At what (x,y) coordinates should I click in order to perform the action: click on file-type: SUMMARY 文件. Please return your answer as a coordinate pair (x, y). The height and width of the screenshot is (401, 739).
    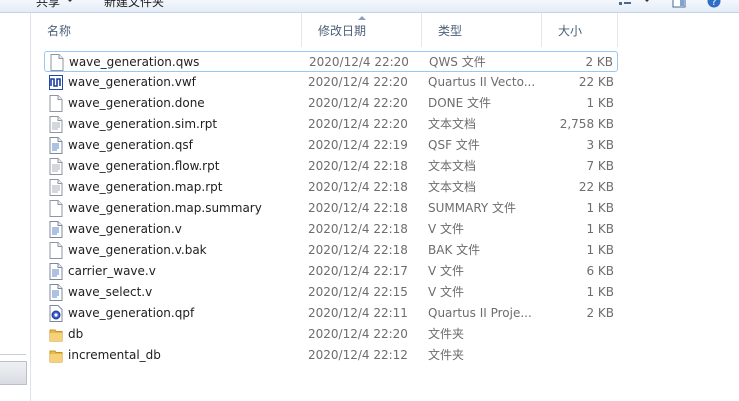
    Looking at the image, I should click on (472, 208).